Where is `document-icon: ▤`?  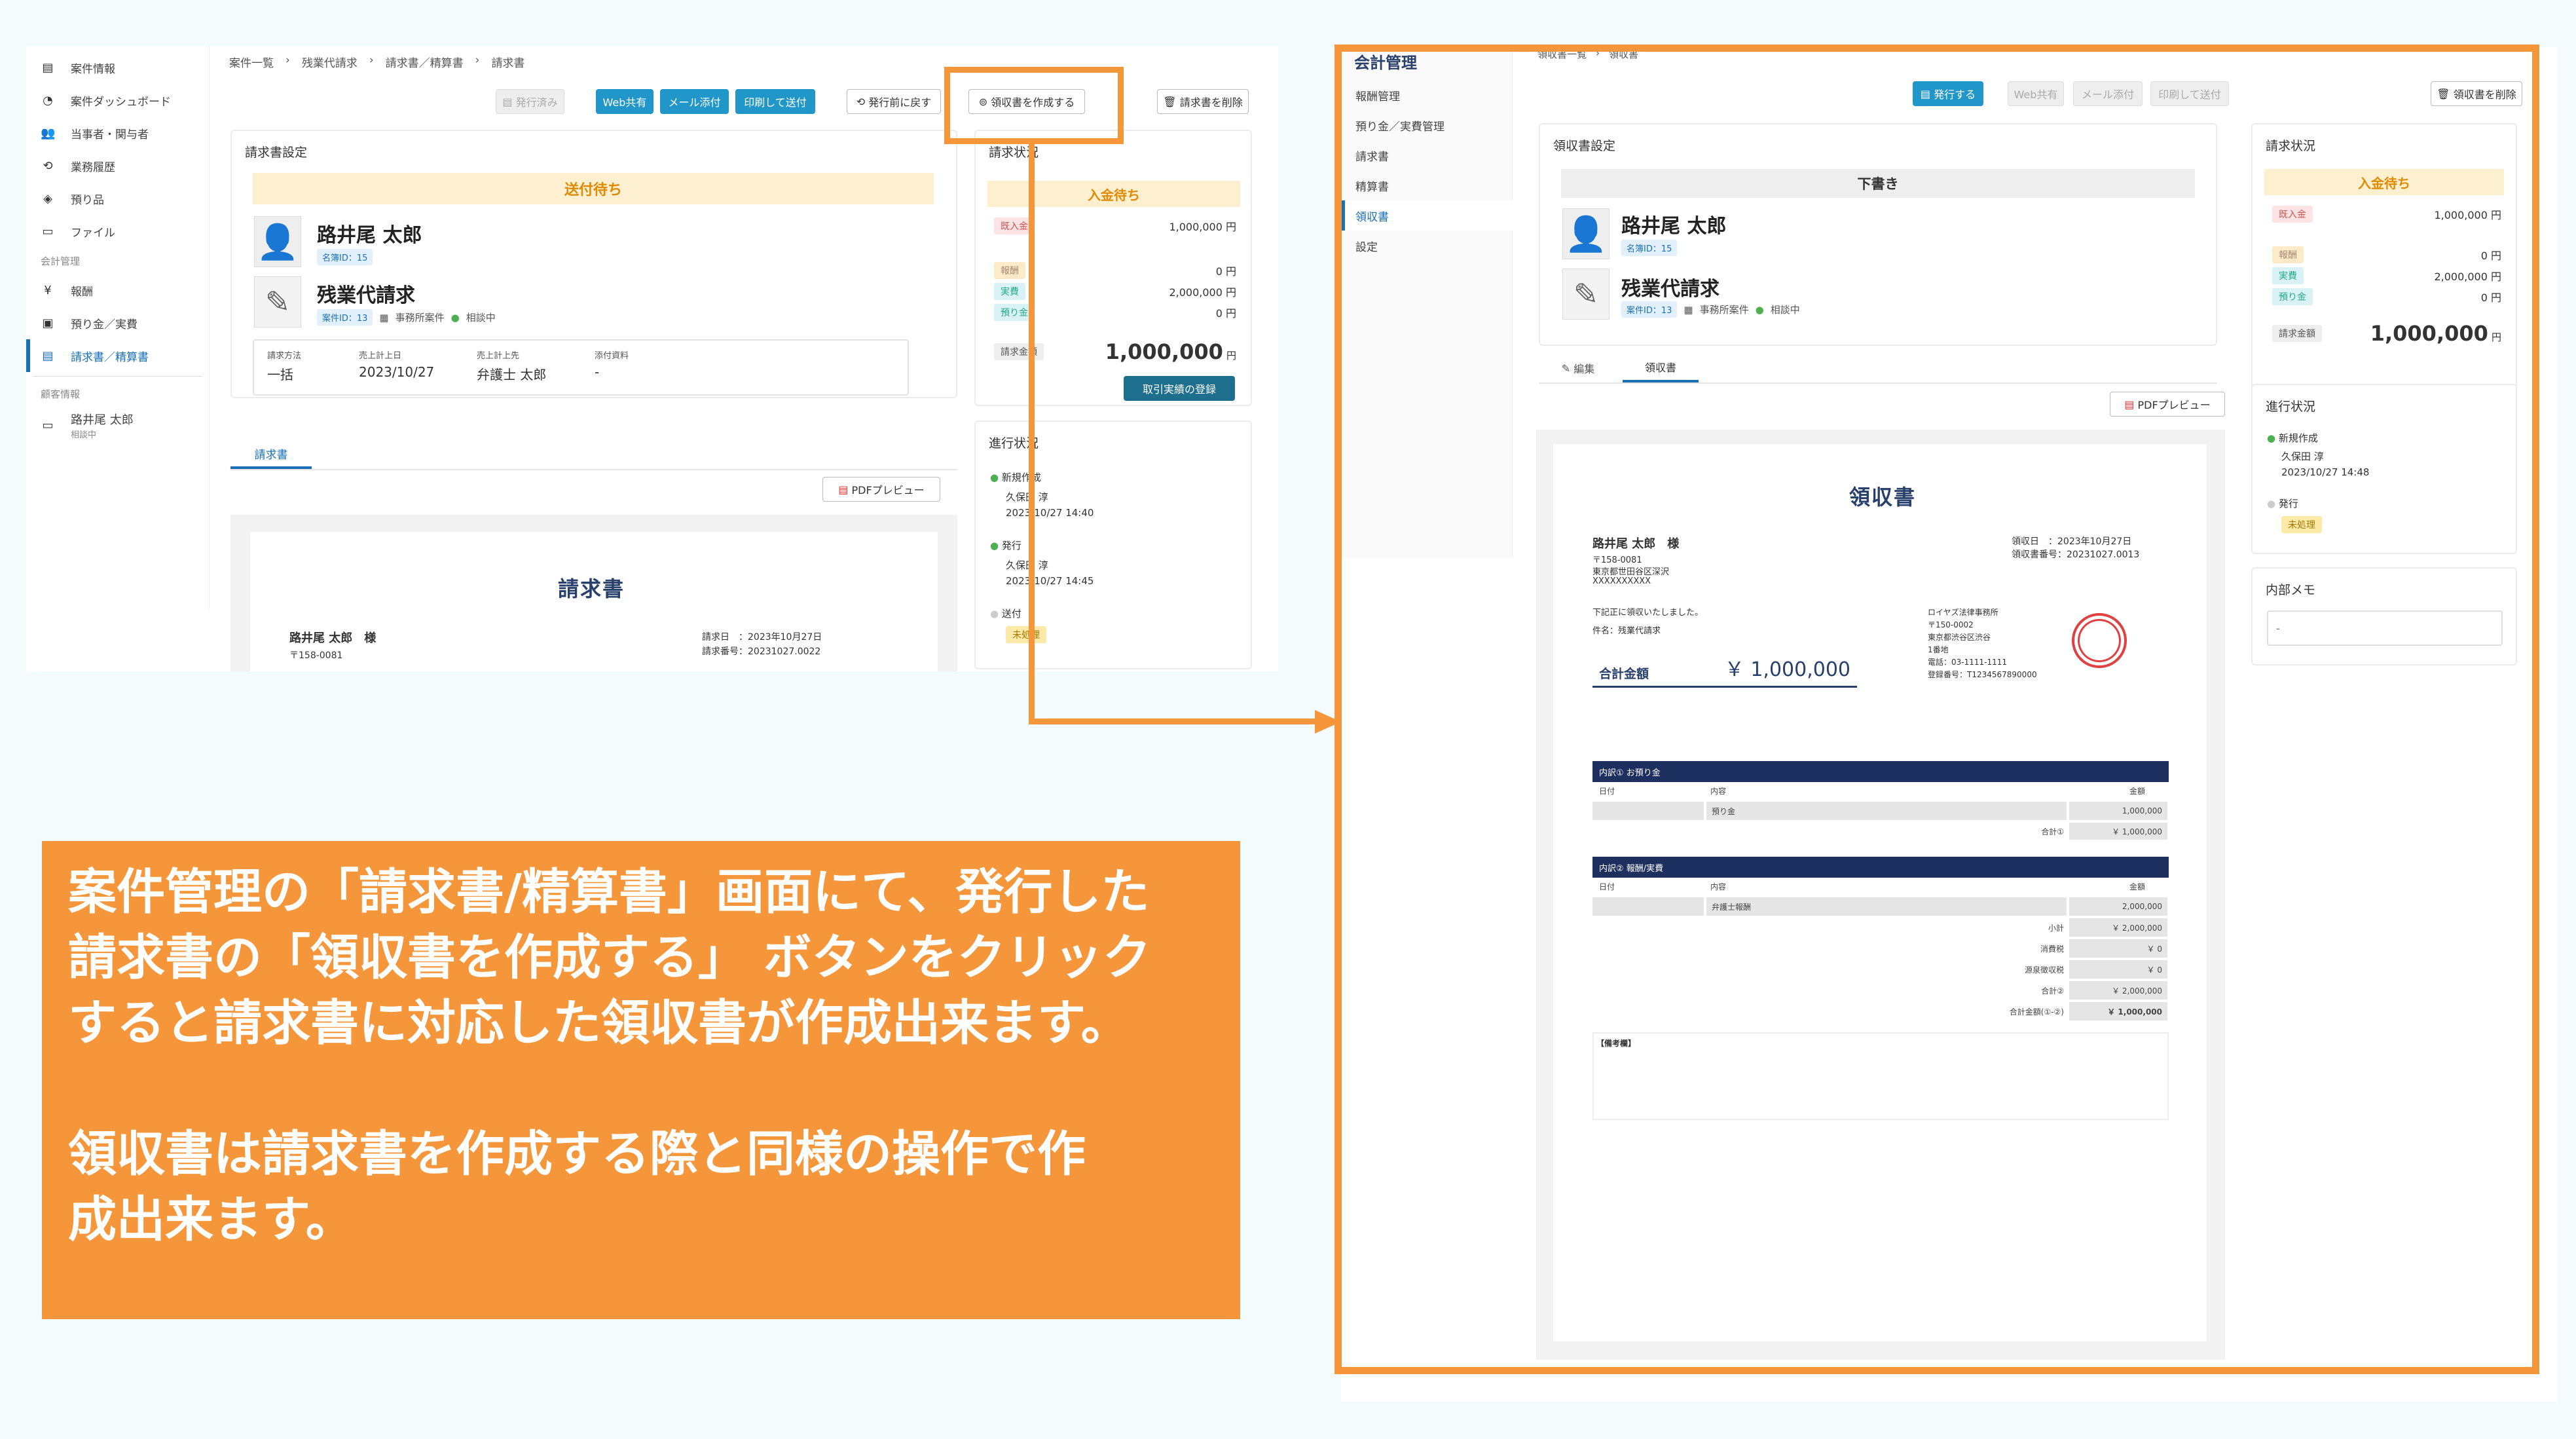 document-icon: ▤ is located at coordinates (48, 67).